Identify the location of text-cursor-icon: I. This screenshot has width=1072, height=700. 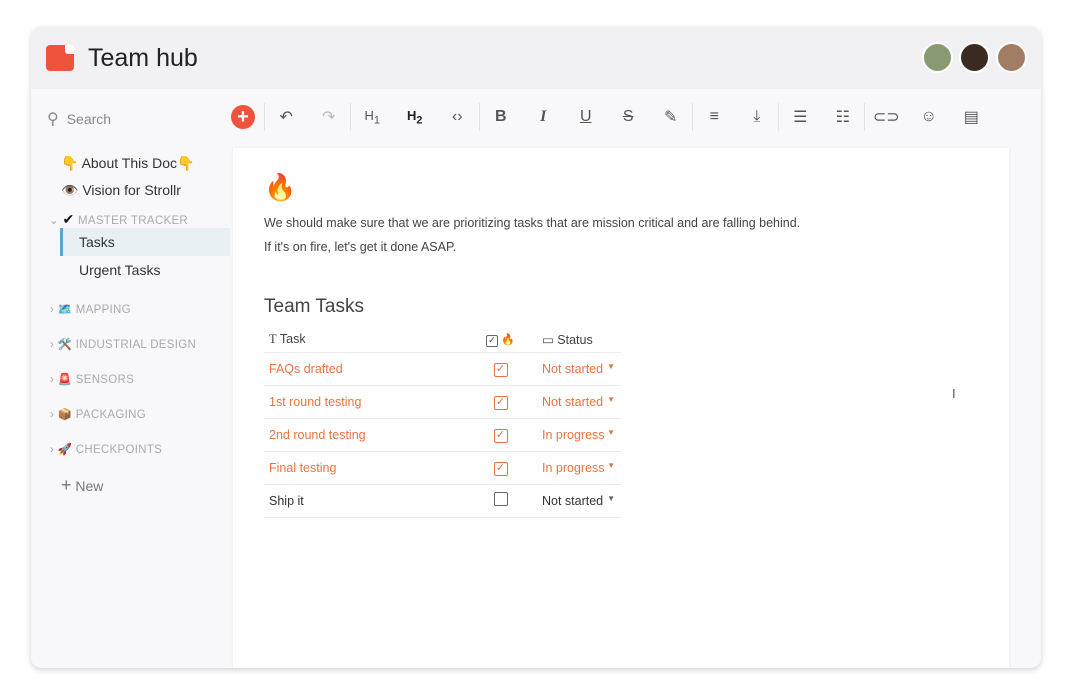
(954, 393).